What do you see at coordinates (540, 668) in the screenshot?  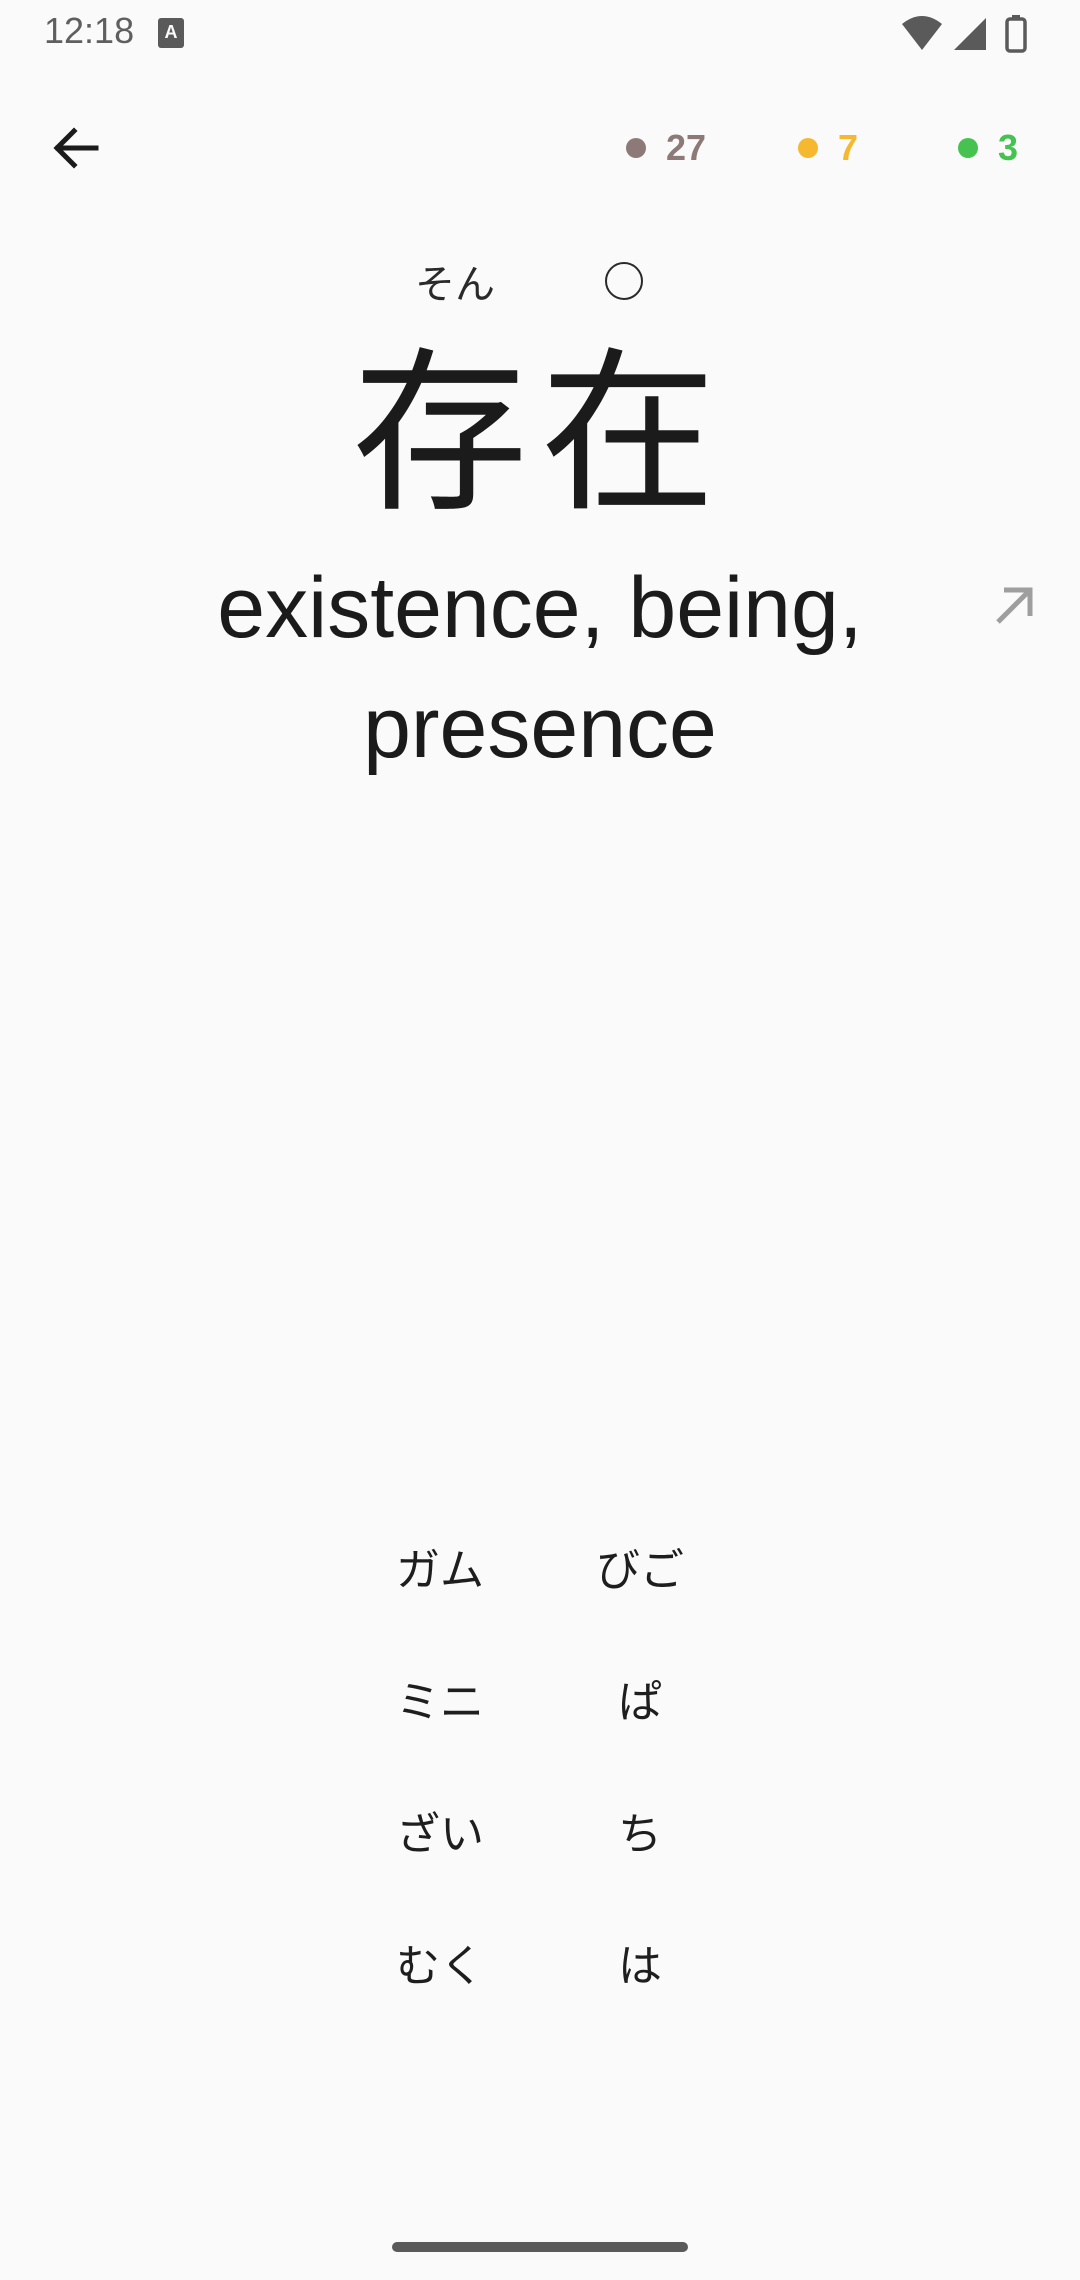 I see `word-meaning: existence, being, presence` at bounding box center [540, 668].